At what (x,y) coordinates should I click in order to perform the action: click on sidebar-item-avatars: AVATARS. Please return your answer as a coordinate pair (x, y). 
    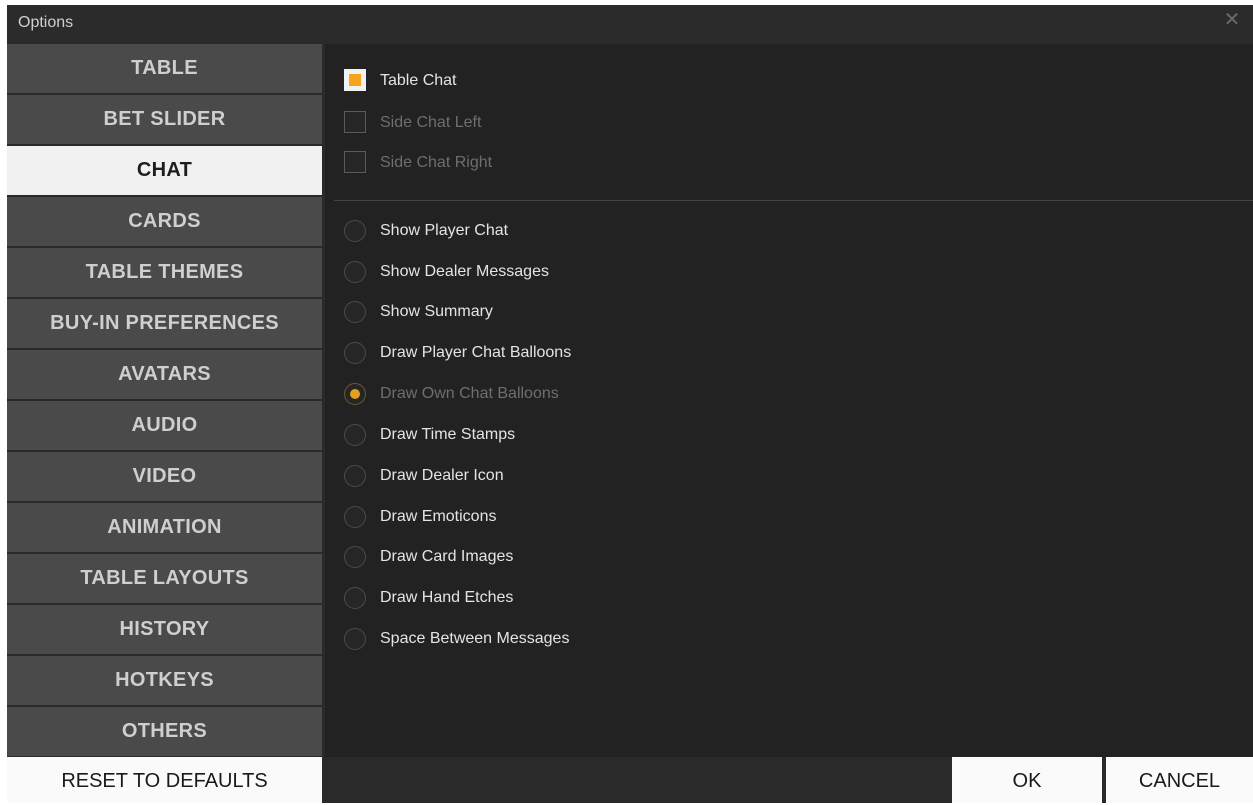
    Looking at the image, I should click on (164, 374).